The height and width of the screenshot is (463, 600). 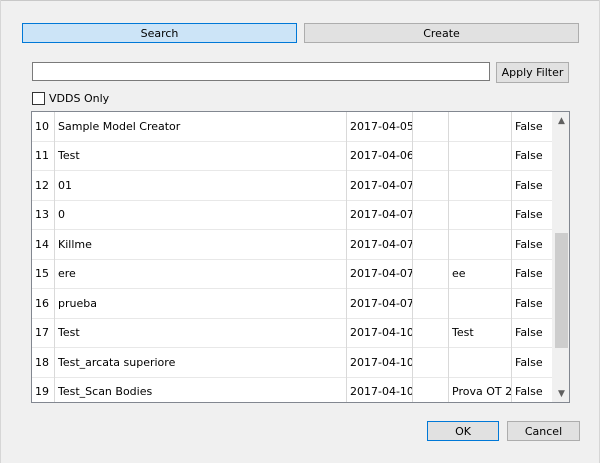 What do you see at coordinates (42, 392) in the screenshot?
I see `row-number: 19` at bounding box center [42, 392].